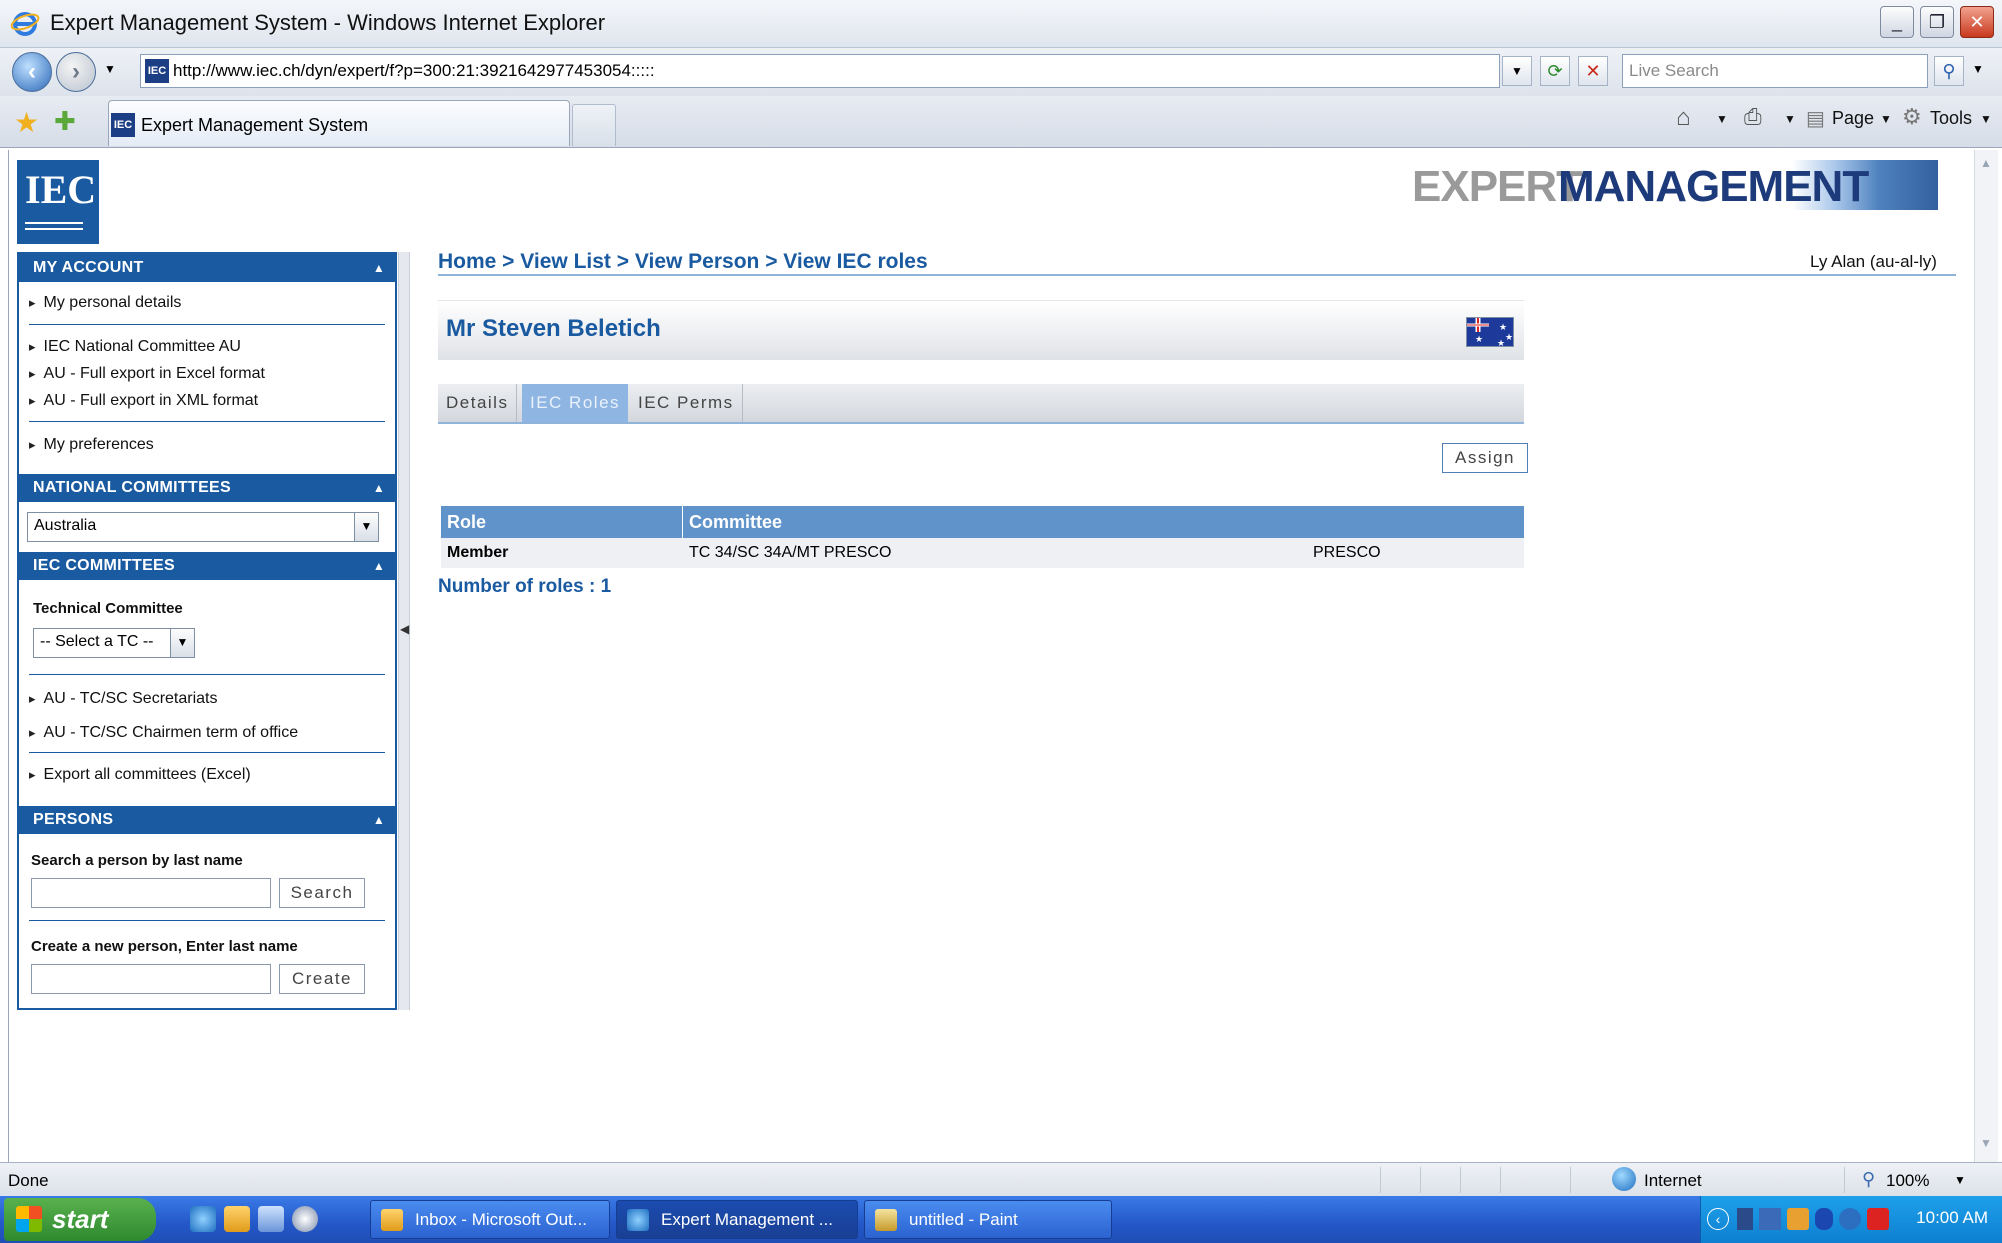 Image resolution: width=2002 pixels, height=1243 pixels. Describe the element at coordinates (135, 347) in the screenshot. I see `link-iec-national-committee: IEC National Committee AU` at that location.